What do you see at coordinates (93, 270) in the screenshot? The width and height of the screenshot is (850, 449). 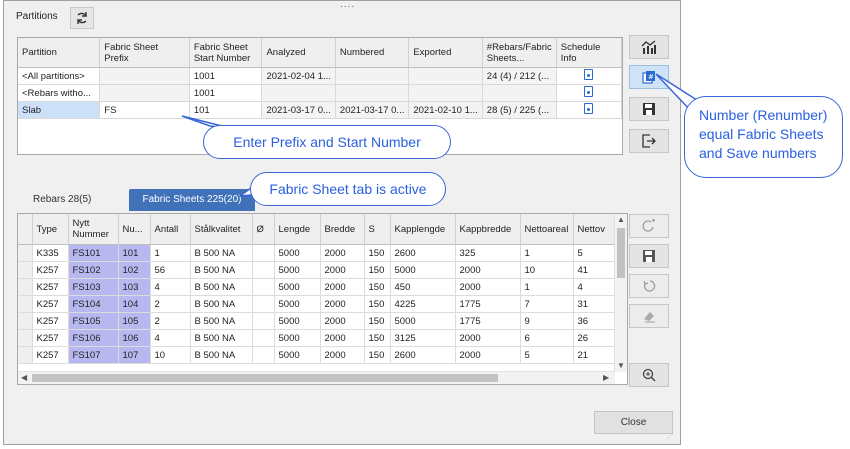 I see `cell-nytt-nummer: FS102` at bounding box center [93, 270].